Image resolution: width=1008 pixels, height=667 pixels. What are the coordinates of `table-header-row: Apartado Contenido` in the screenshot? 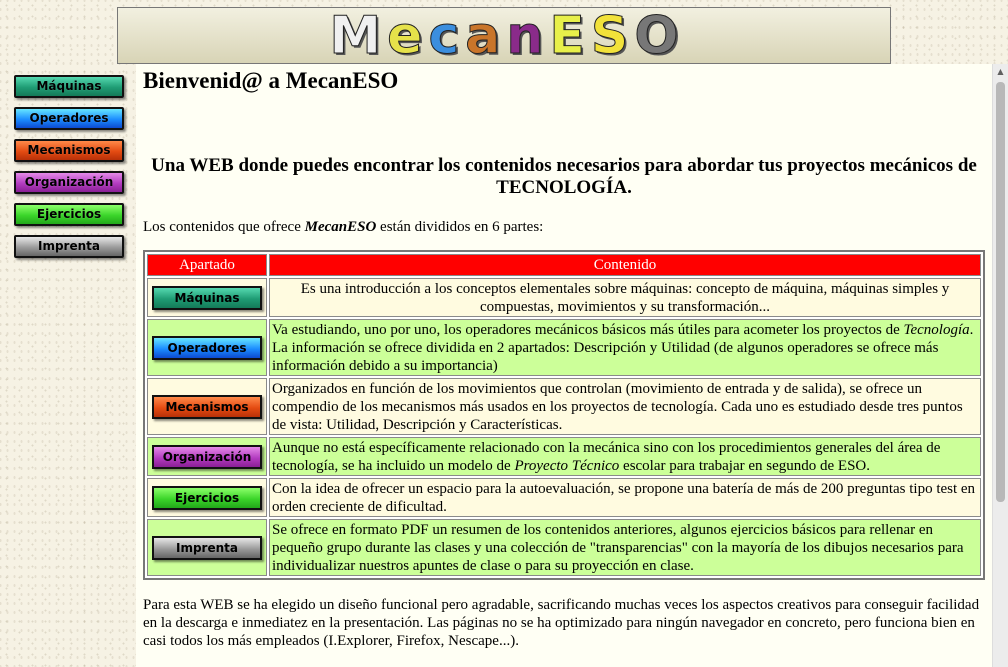 It's located at (564, 265).